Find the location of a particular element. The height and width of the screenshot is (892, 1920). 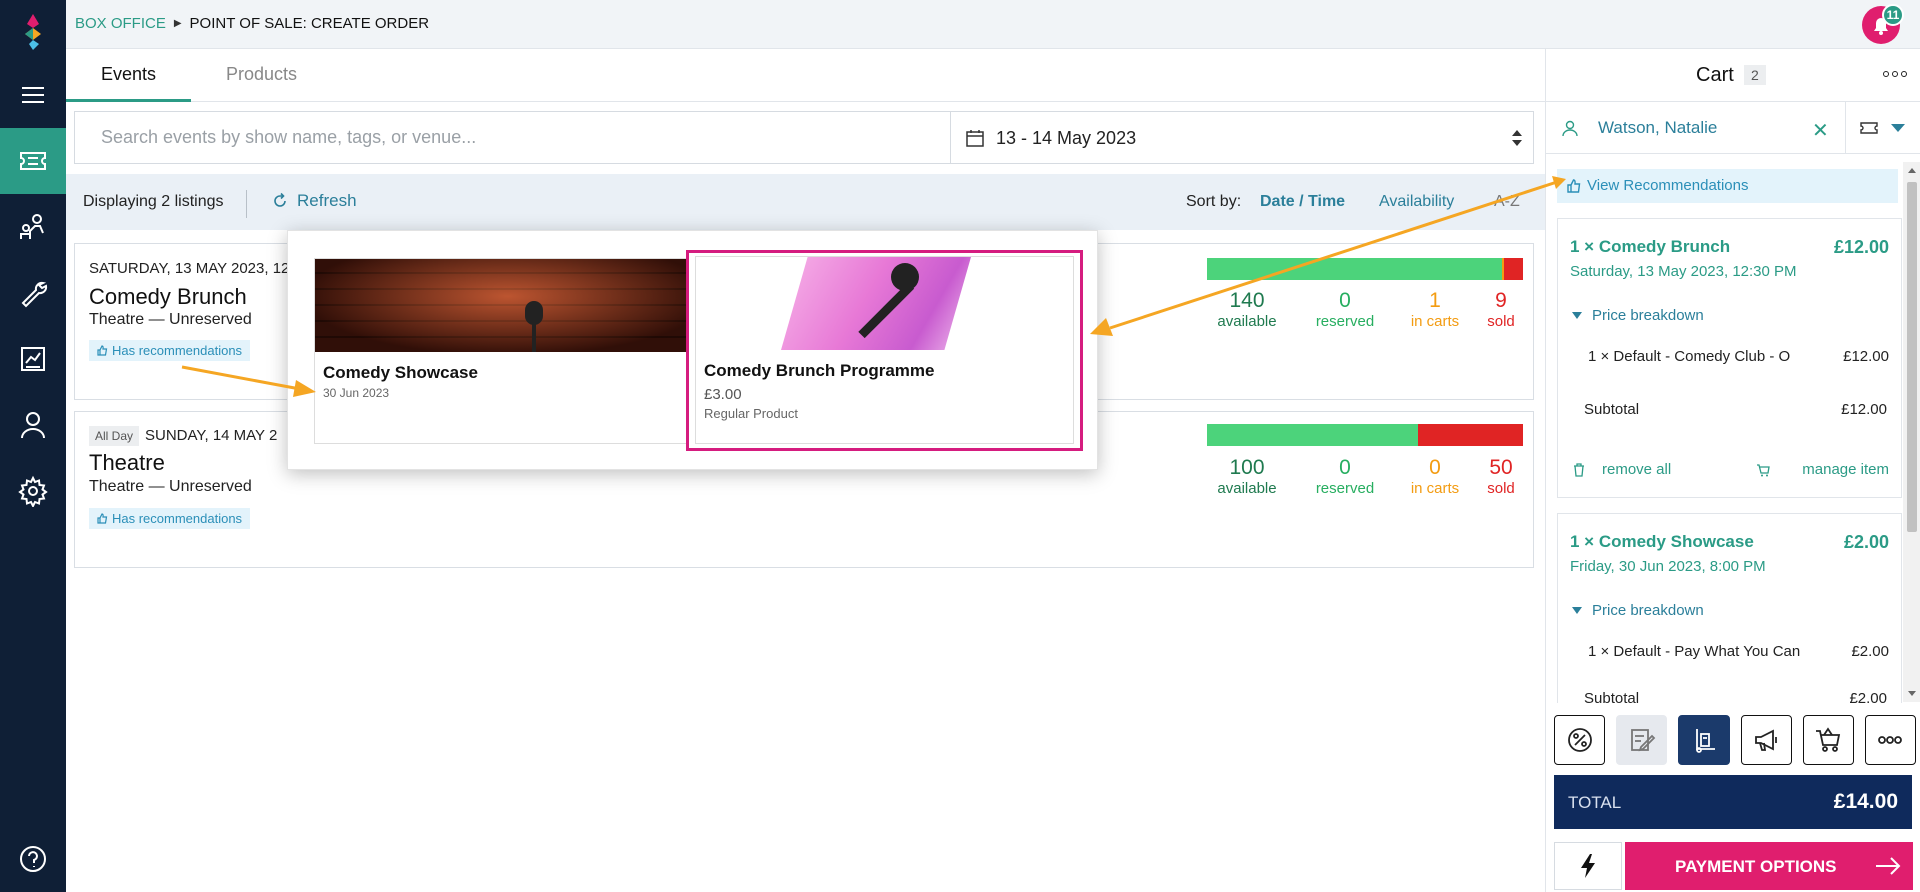

sold-stat: 9 sold is located at coordinates (1501, 309).